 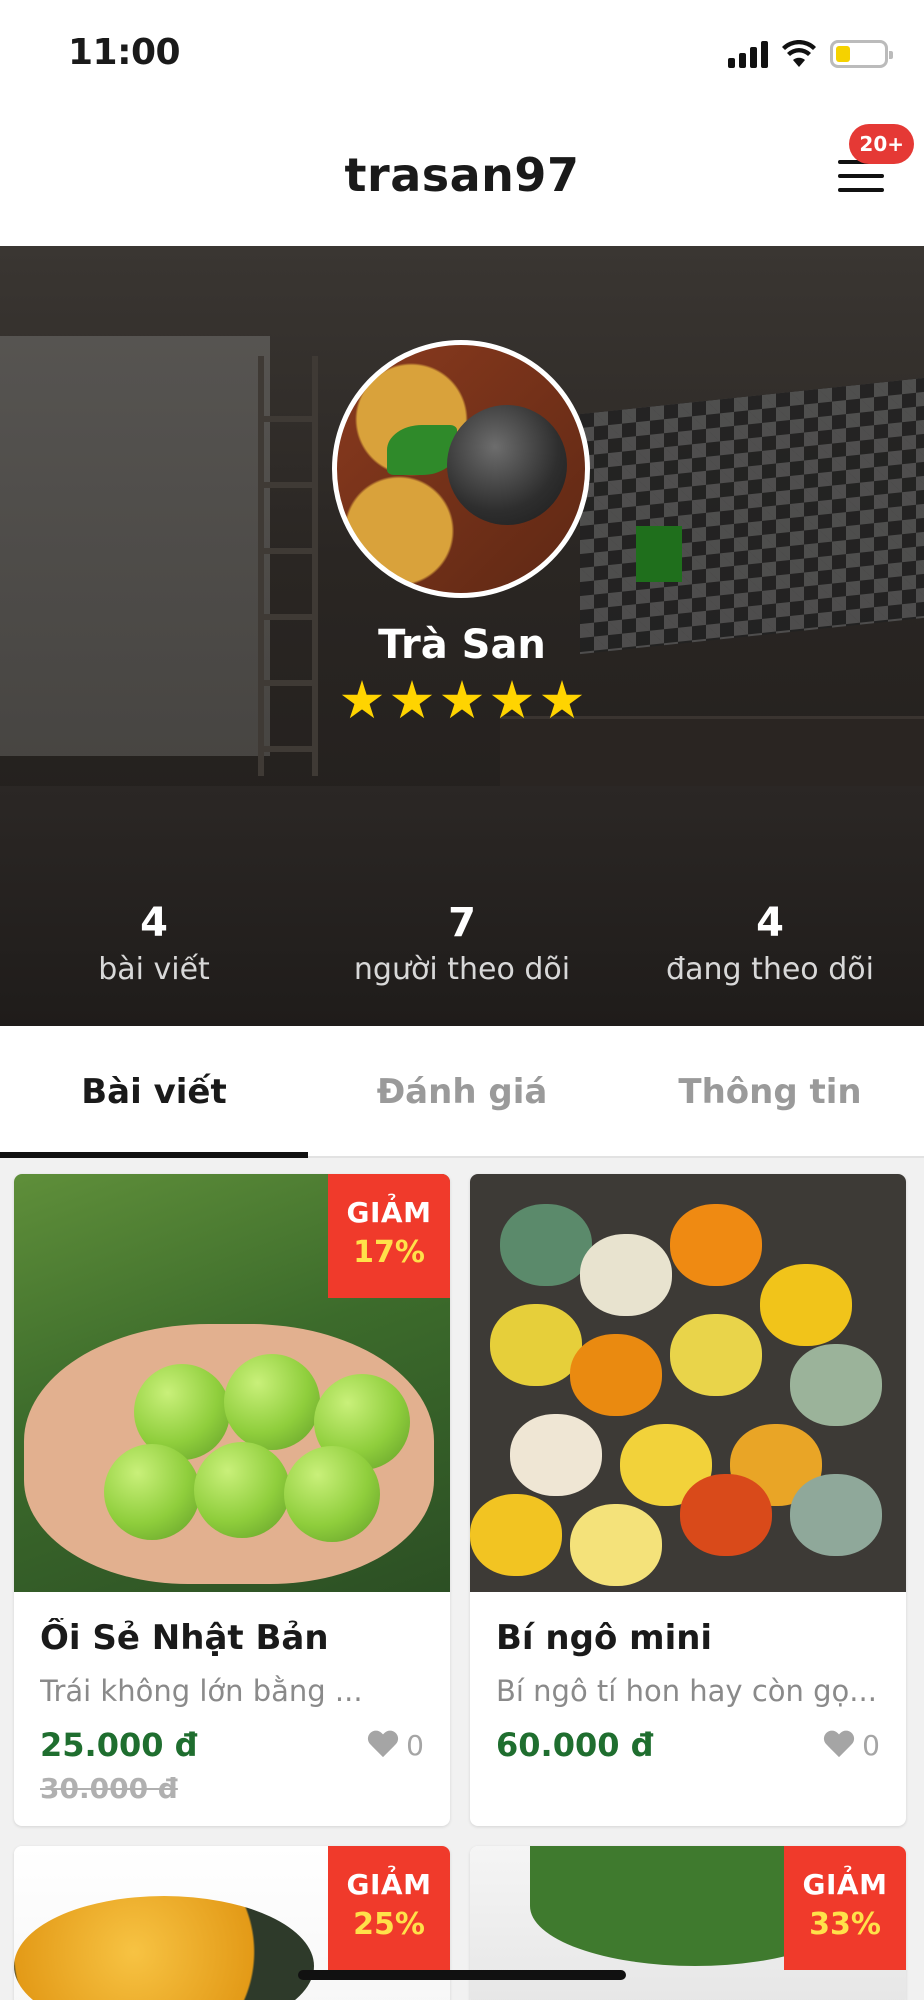 What do you see at coordinates (799, 53) in the screenshot?
I see `wifi-icon` at bounding box center [799, 53].